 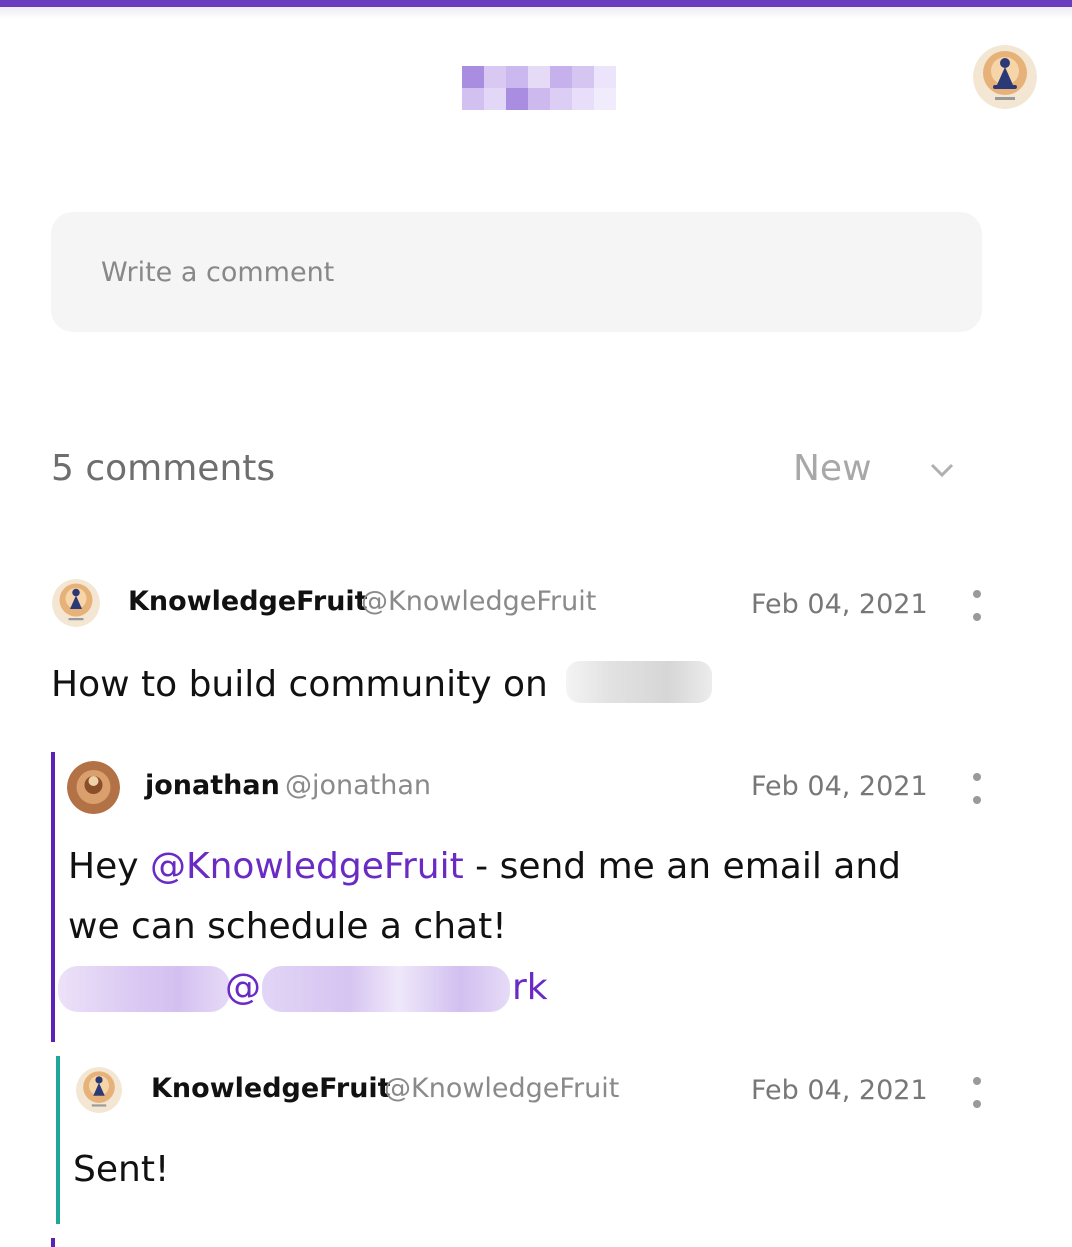 I want to click on comment-text: Hey, so click(x=109, y=866).